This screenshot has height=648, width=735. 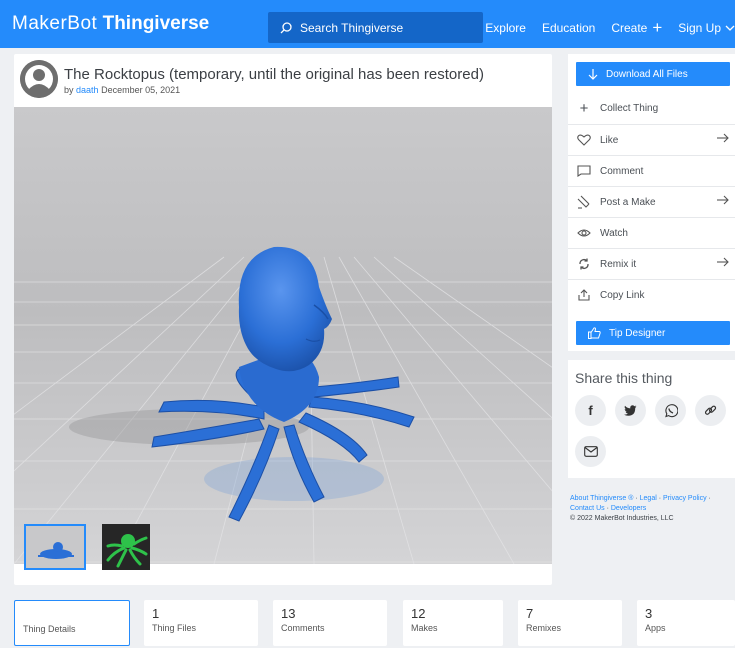 I want to click on copyright-text: © 2022 MakerBot Industries, LLC, so click(x=622, y=518).